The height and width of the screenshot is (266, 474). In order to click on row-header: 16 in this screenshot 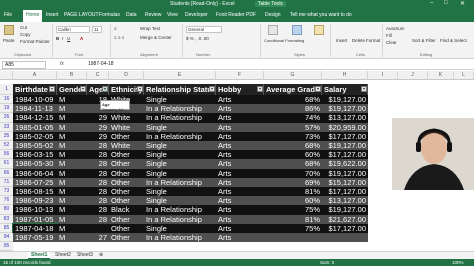, I will do `click(6, 100)`.